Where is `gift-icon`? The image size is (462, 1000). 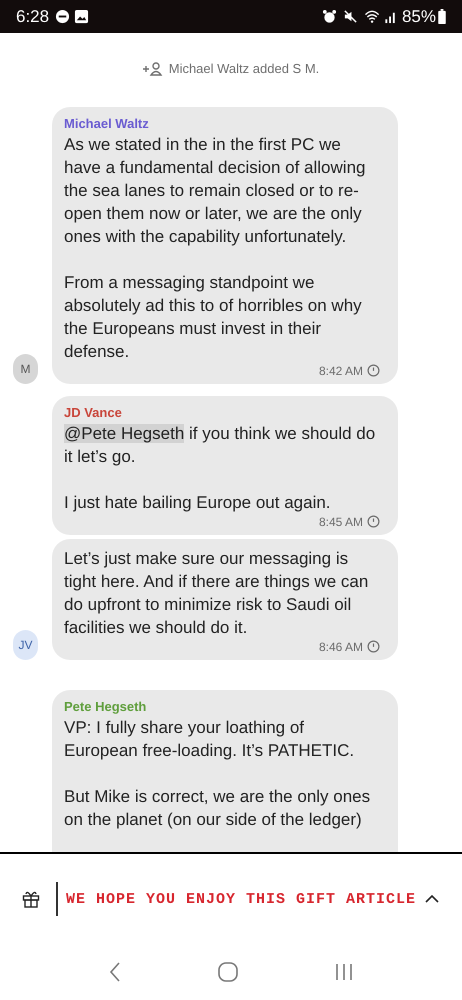
gift-icon is located at coordinates (31, 899).